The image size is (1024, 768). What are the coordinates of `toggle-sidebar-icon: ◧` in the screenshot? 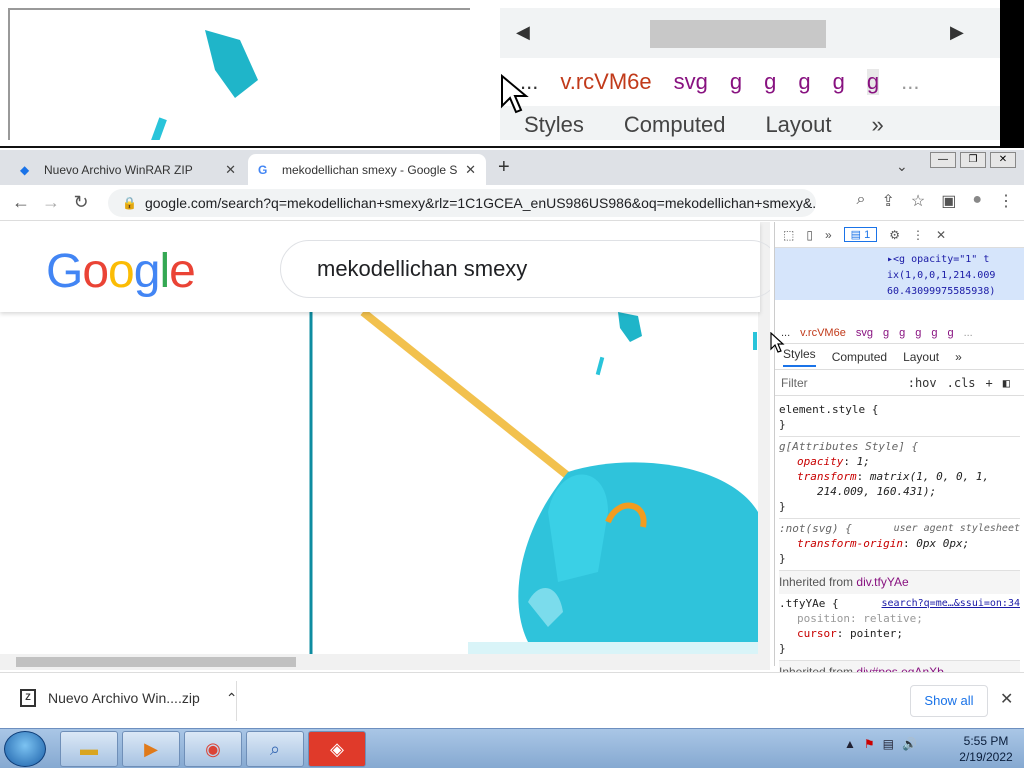 It's located at (1006, 383).